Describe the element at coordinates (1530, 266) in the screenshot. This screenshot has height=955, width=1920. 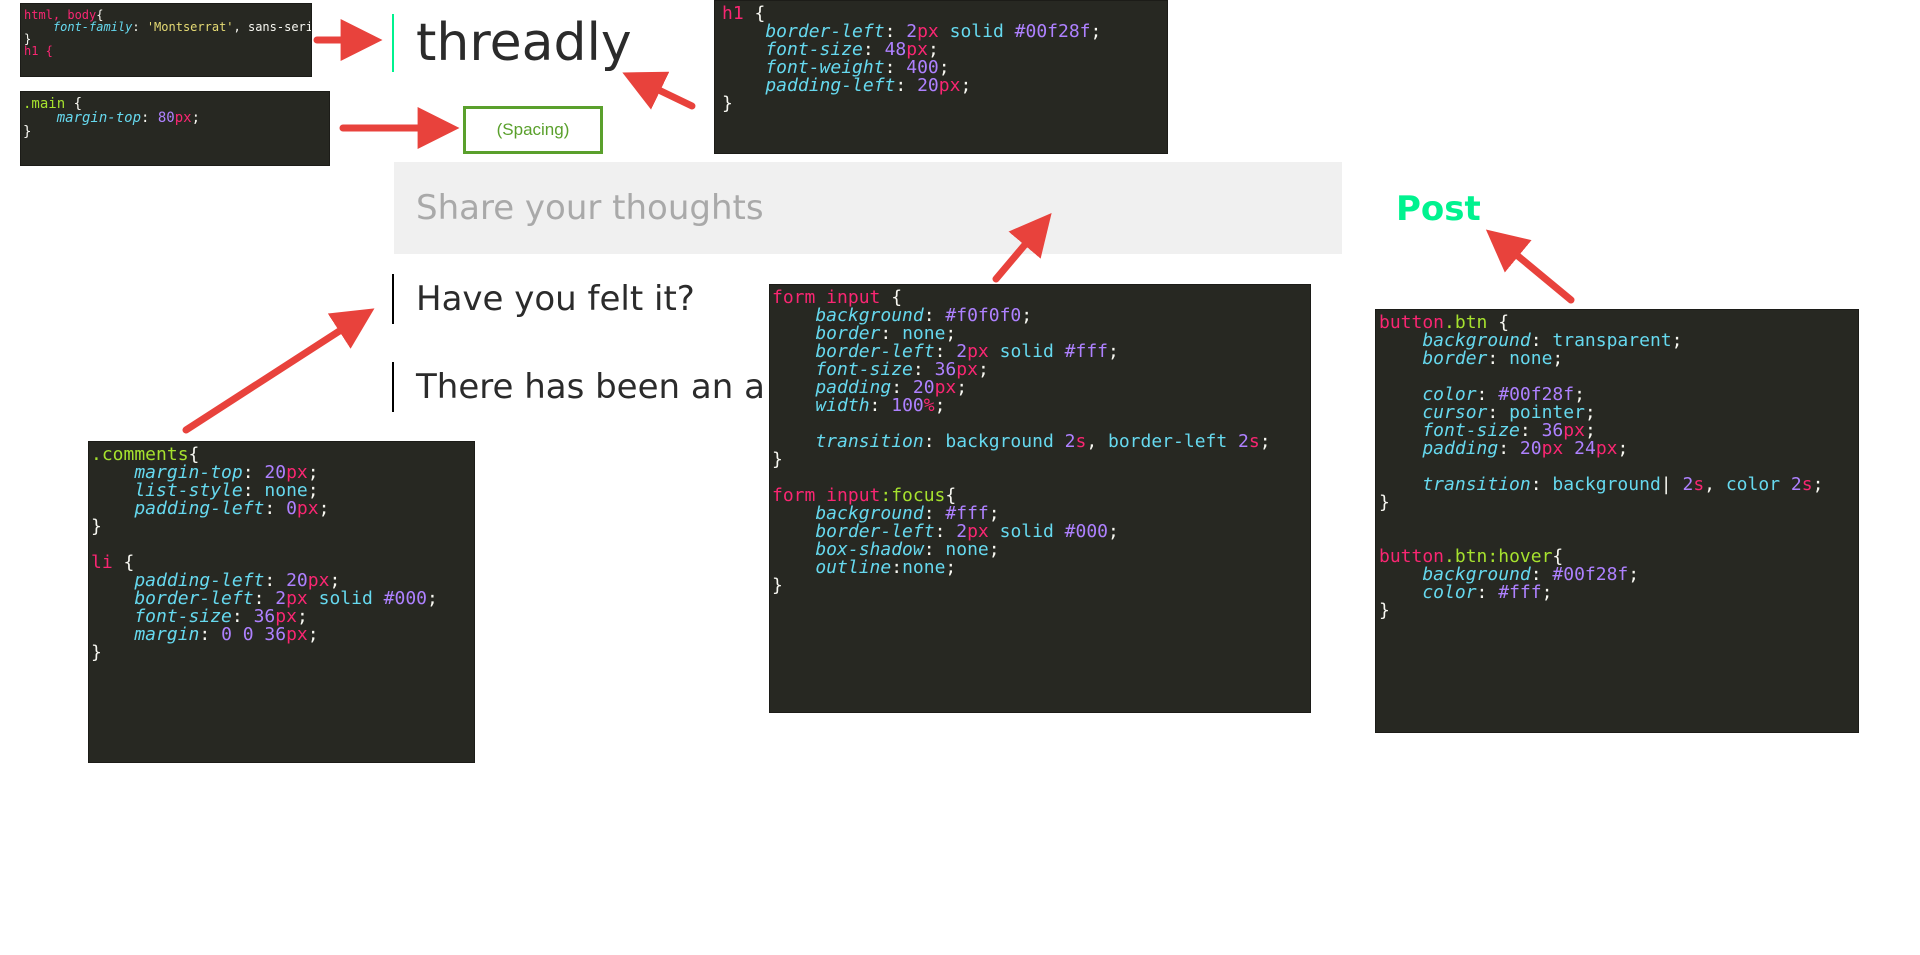
I see `arrow-button-code-to-post` at that location.